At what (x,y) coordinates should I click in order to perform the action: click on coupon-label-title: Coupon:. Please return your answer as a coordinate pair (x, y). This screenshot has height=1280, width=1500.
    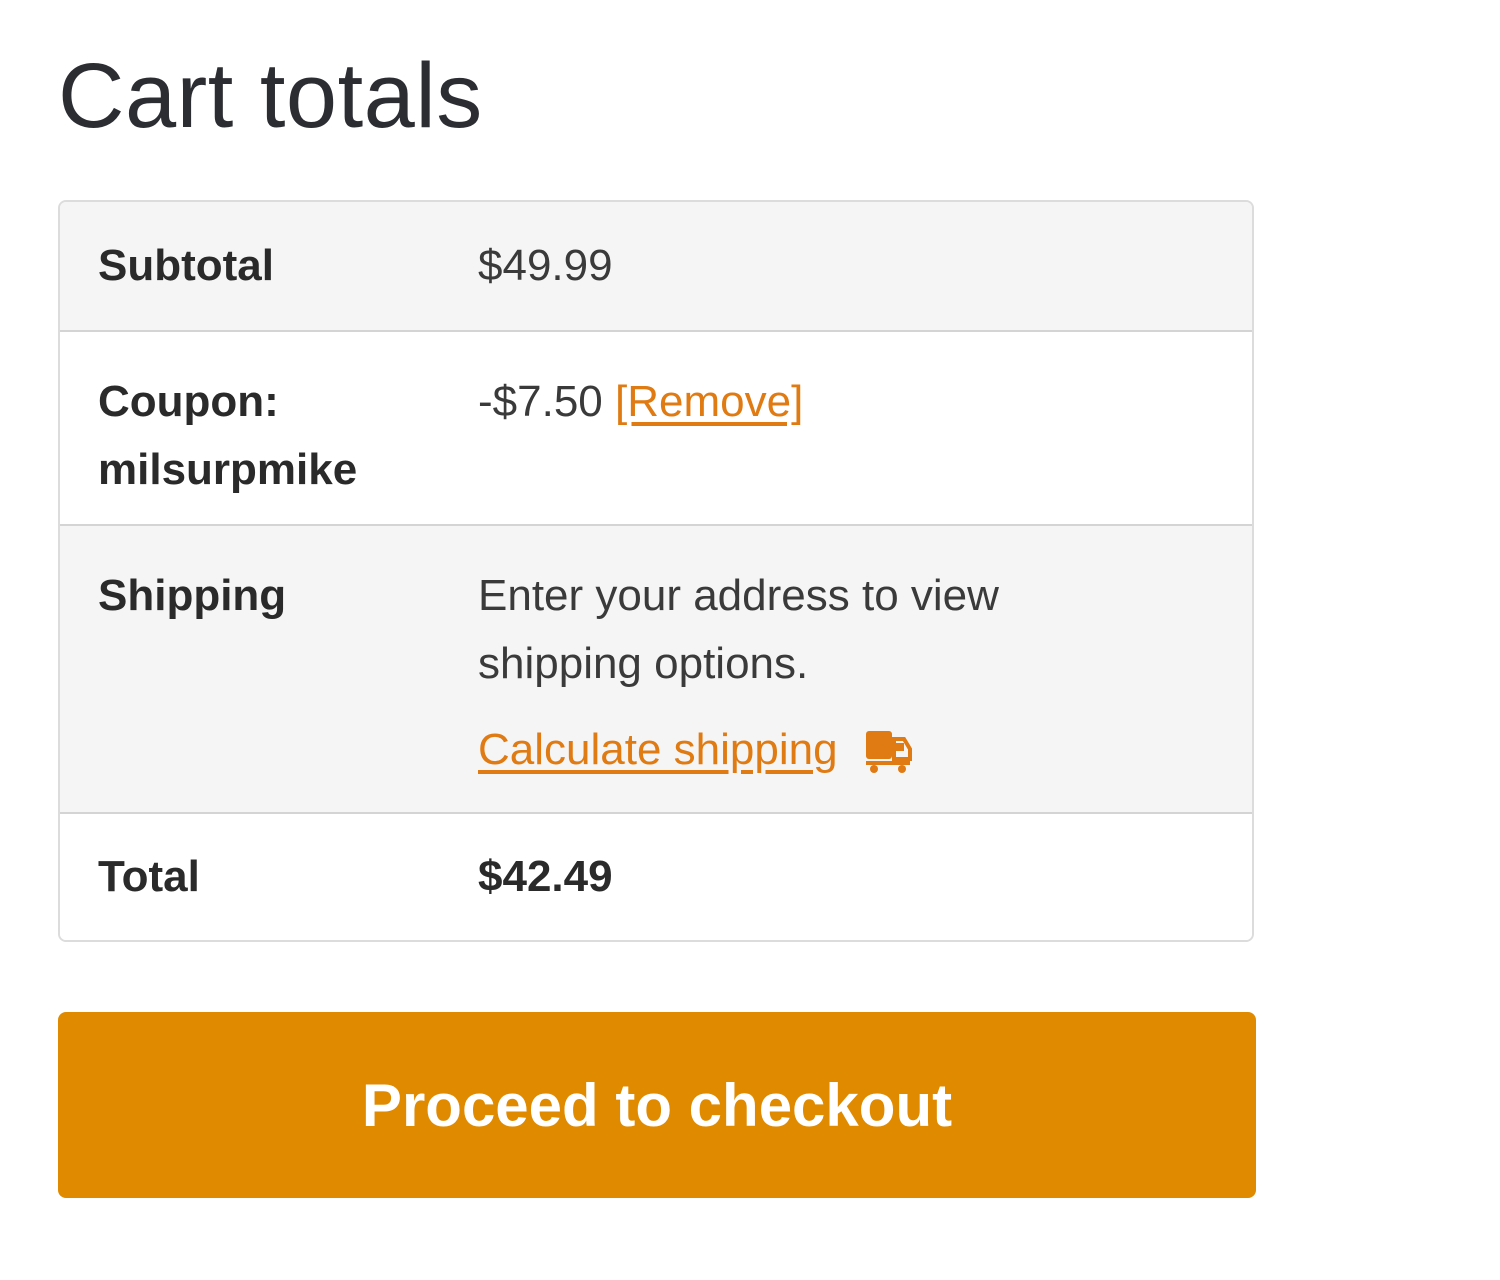
    Looking at the image, I should click on (188, 401).